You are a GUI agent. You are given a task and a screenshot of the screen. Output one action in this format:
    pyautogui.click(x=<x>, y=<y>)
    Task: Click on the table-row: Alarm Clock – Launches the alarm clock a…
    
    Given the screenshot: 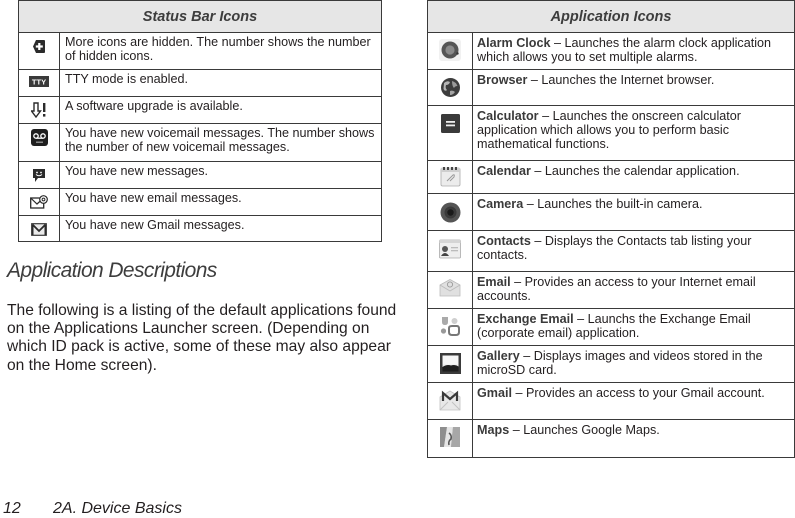 What is the action you would take?
    pyautogui.click(x=611, y=51)
    